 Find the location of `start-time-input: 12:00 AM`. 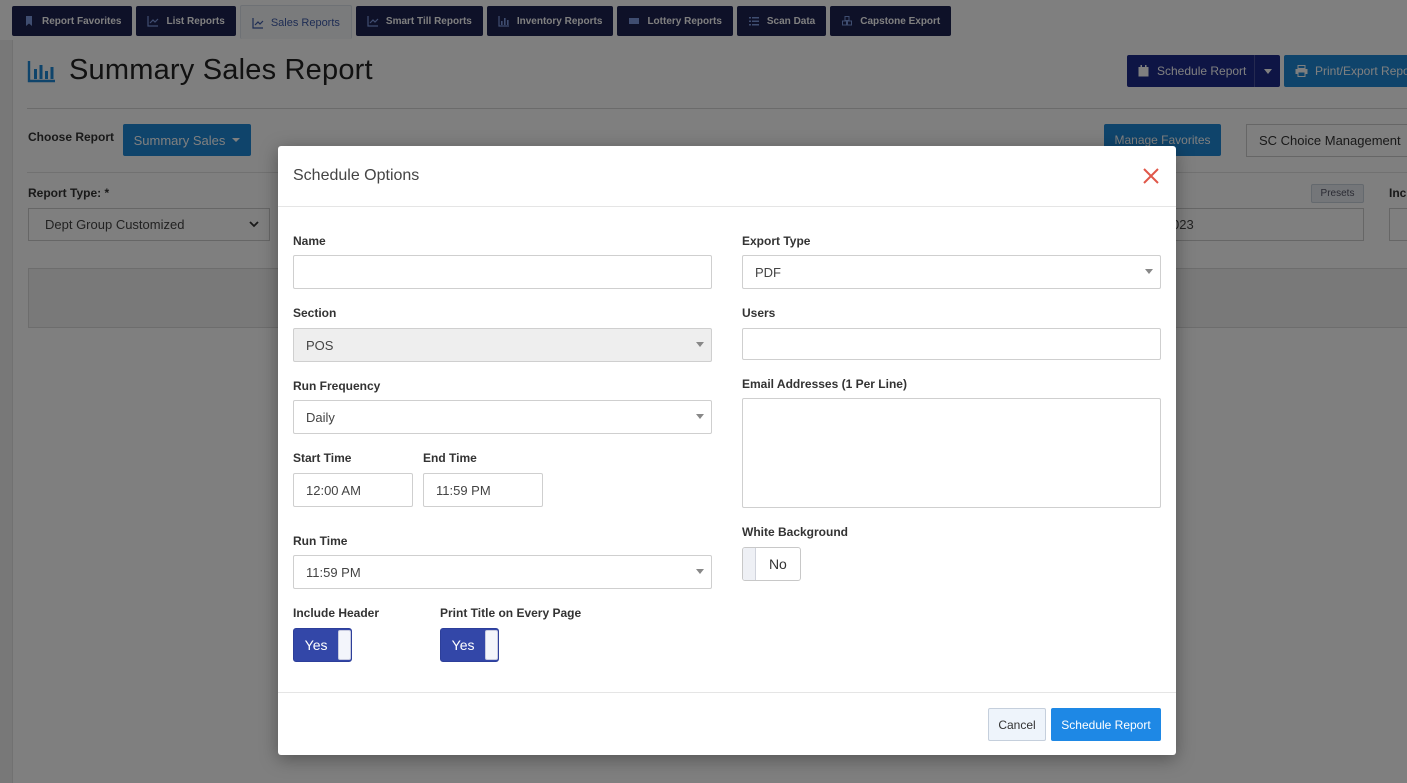

start-time-input: 12:00 AM is located at coordinates (353, 490).